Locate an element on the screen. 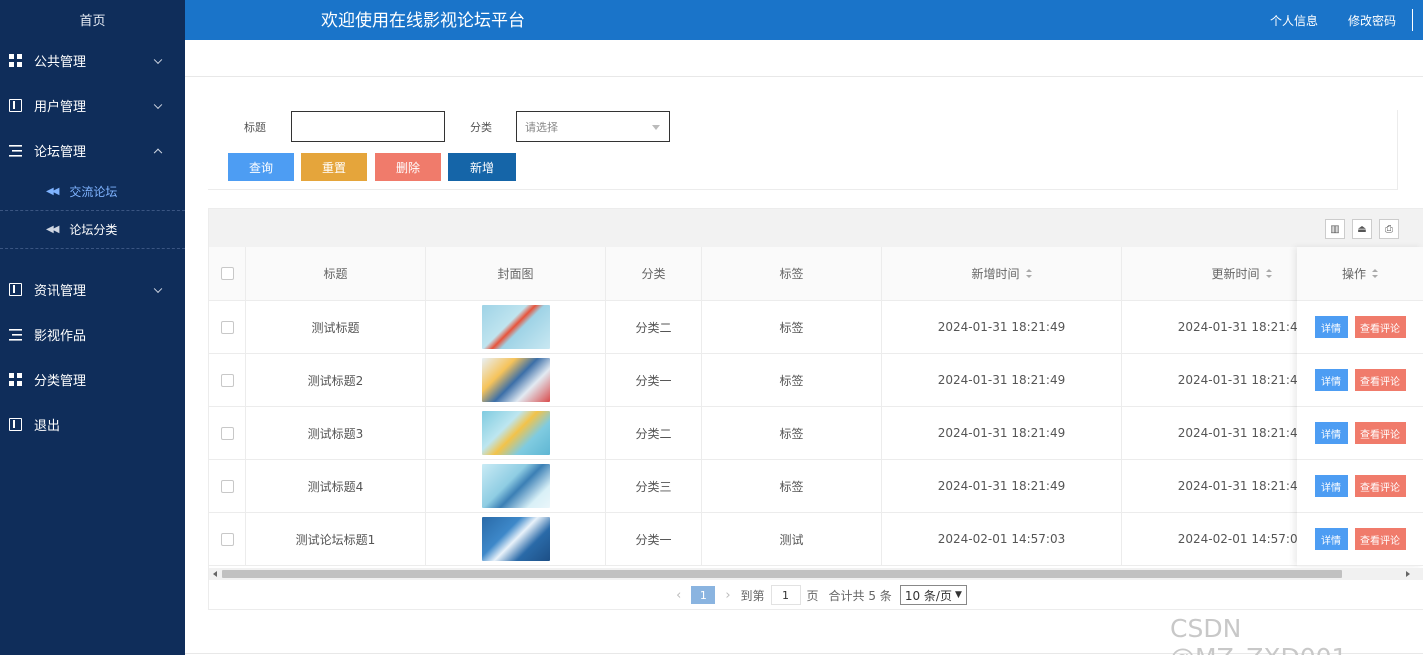 Image resolution: width=1423 pixels, height=655 pixels. list-icon is located at coordinates (15, 334).